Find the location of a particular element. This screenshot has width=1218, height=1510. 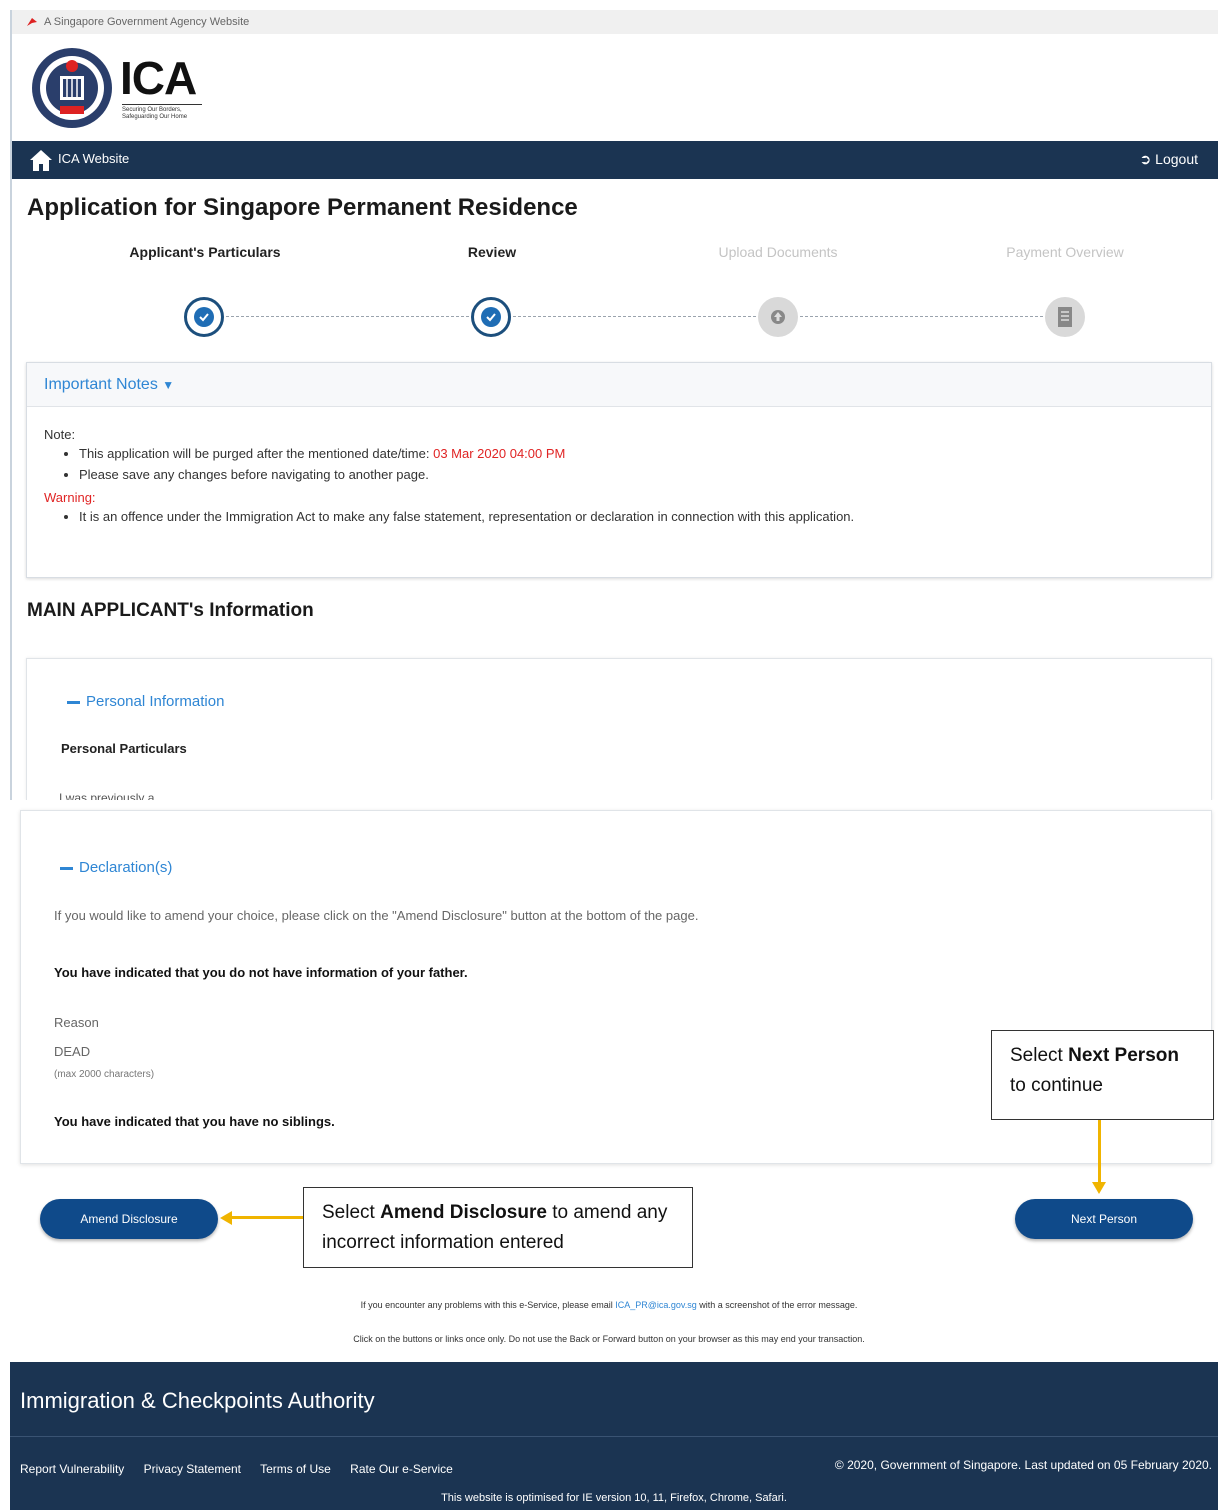

footer-divider is located at coordinates (614, 1436).